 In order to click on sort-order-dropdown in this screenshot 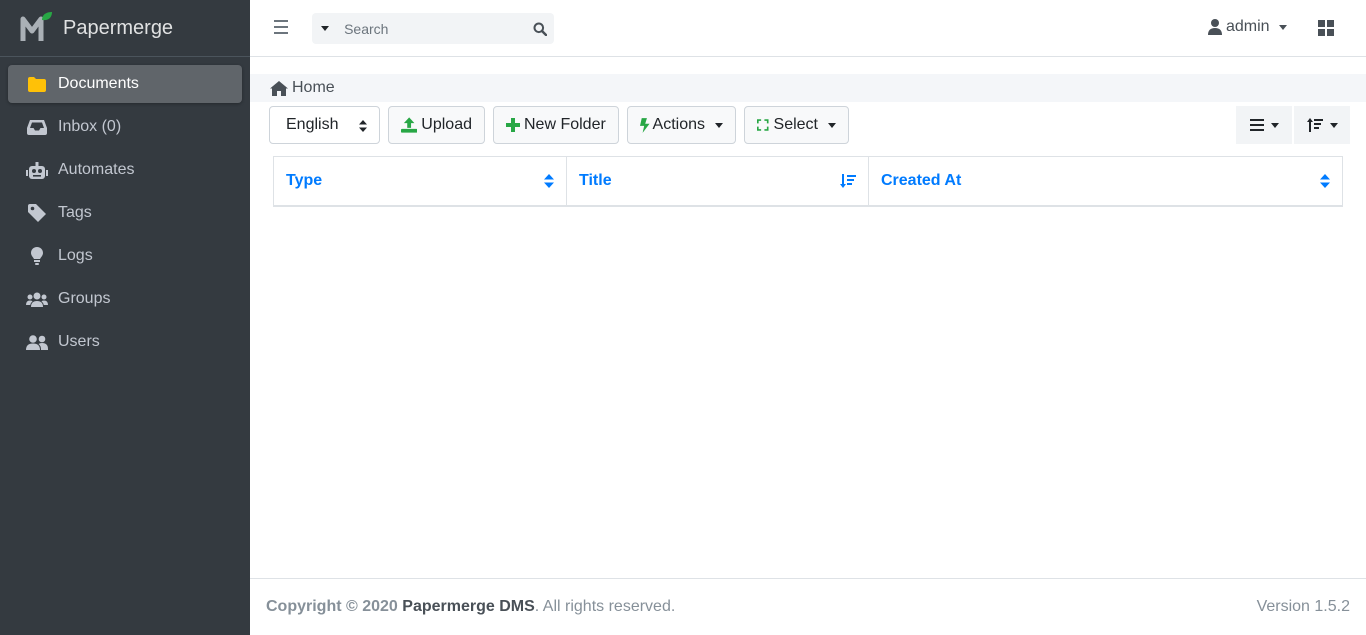, I will do `click(1322, 125)`.